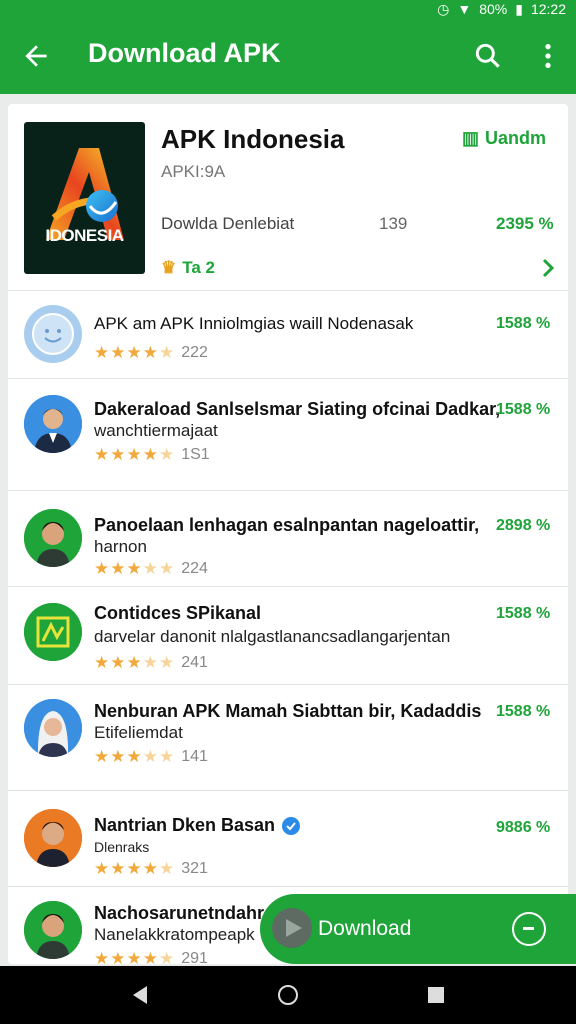 This screenshot has width=576, height=1024. What do you see at coordinates (36, 56) in the screenshot?
I see `back-arrow-icon` at bounding box center [36, 56].